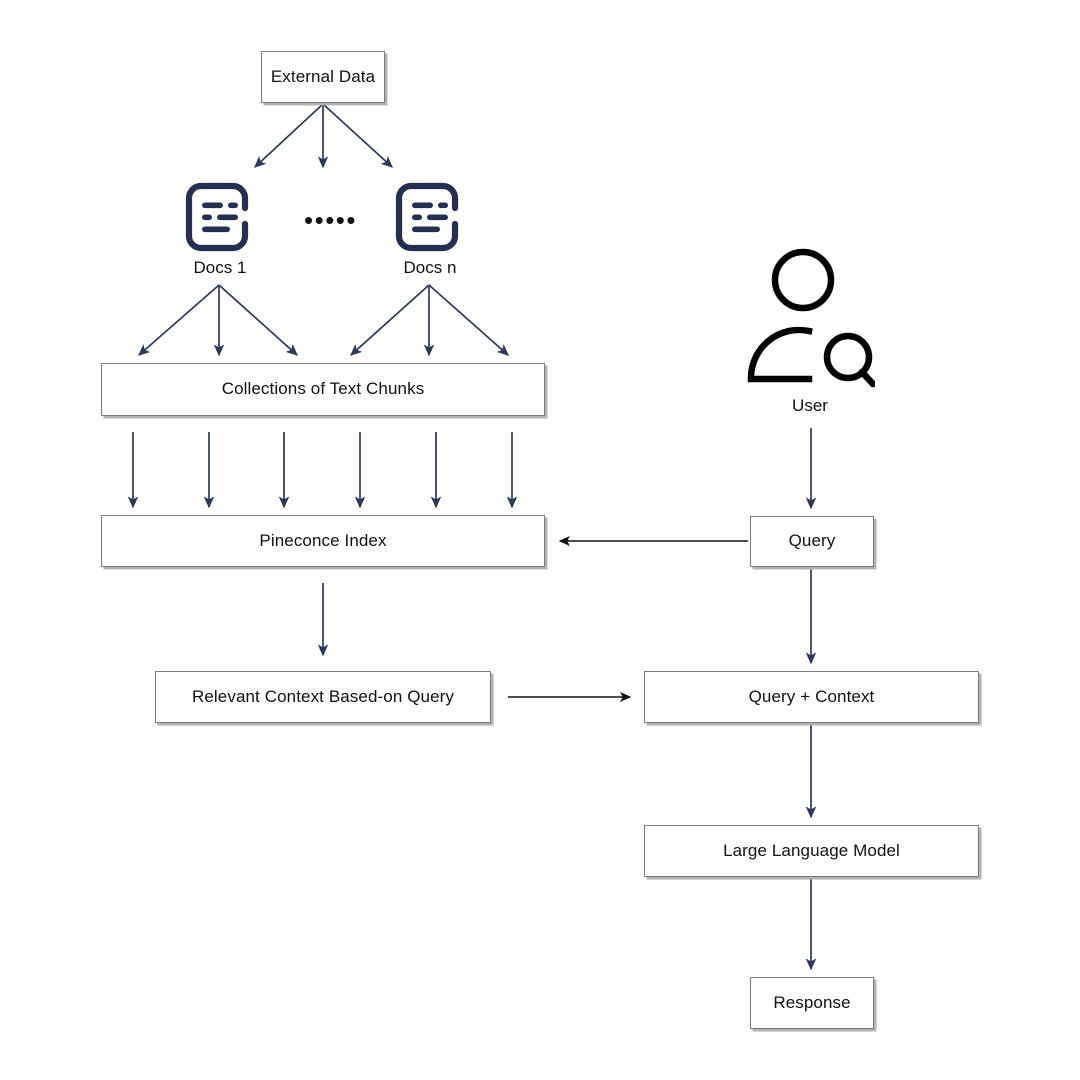 This screenshot has width=1080, height=1080. I want to click on docs1-fanout-arrows, so click(218, 320).